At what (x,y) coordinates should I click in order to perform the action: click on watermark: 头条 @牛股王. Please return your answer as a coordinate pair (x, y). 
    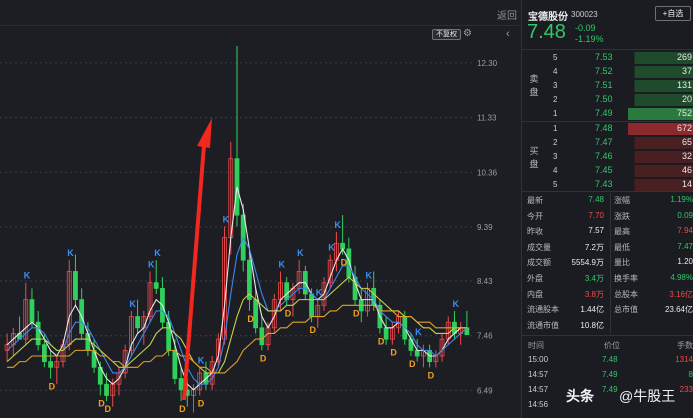
    Looking at the image, I should click on (629, 395).